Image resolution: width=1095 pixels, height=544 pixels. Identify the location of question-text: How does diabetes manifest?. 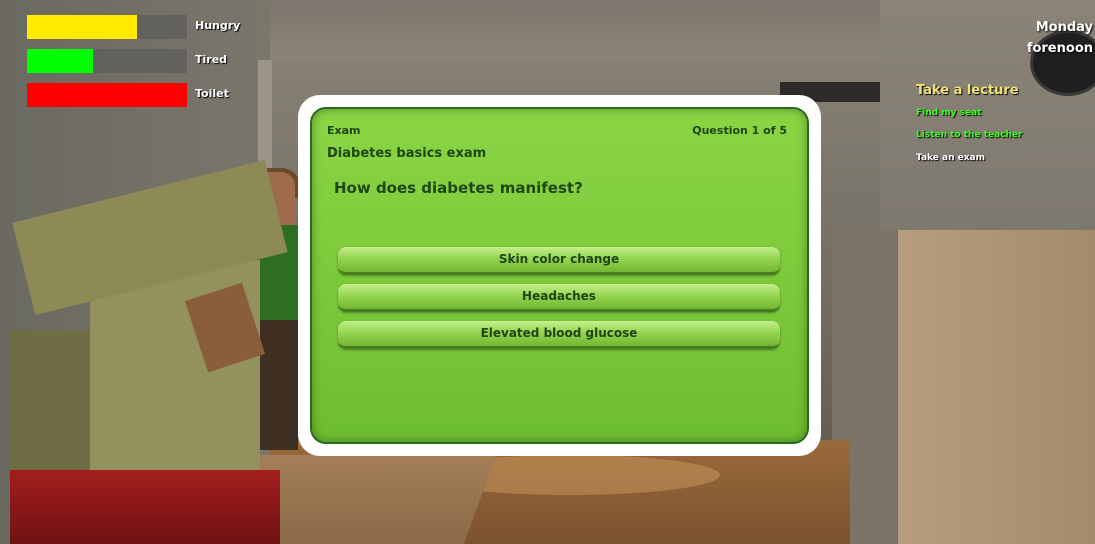
(458, 188).